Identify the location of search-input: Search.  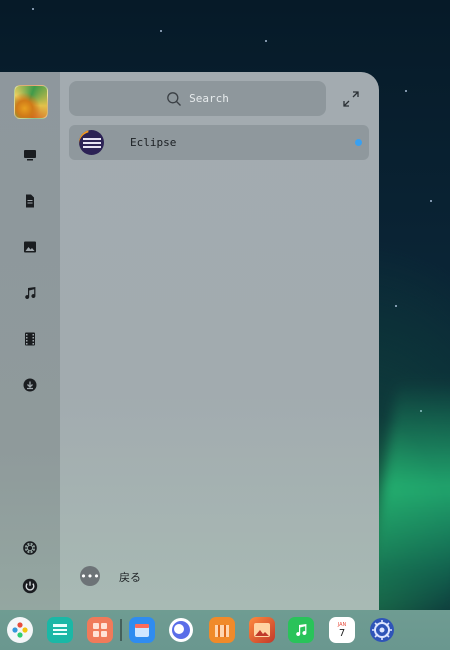
(197, 98).